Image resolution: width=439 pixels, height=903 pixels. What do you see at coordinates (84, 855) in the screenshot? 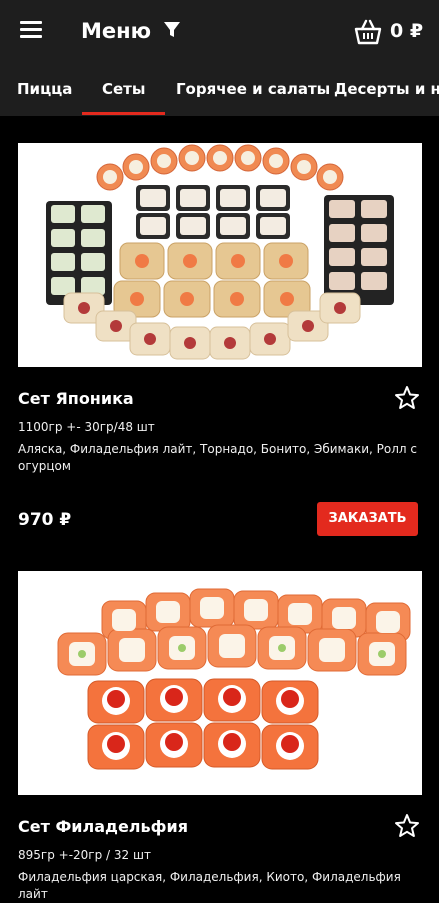
I see `product-weight: 895гр +-20гр / 32 шт` at bounding box center [84, 855].